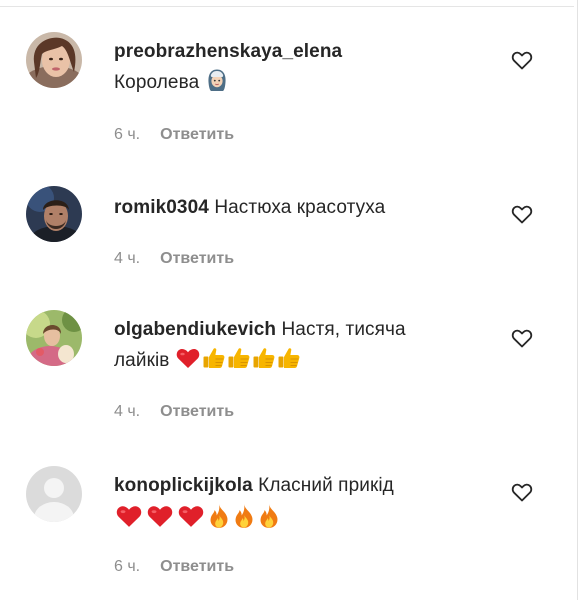 The width and height of the screenshot is (586, 600). Describe the element at coordinates (304, 84) in the screenshot. I see `comment-text-line: Королева` at that location.